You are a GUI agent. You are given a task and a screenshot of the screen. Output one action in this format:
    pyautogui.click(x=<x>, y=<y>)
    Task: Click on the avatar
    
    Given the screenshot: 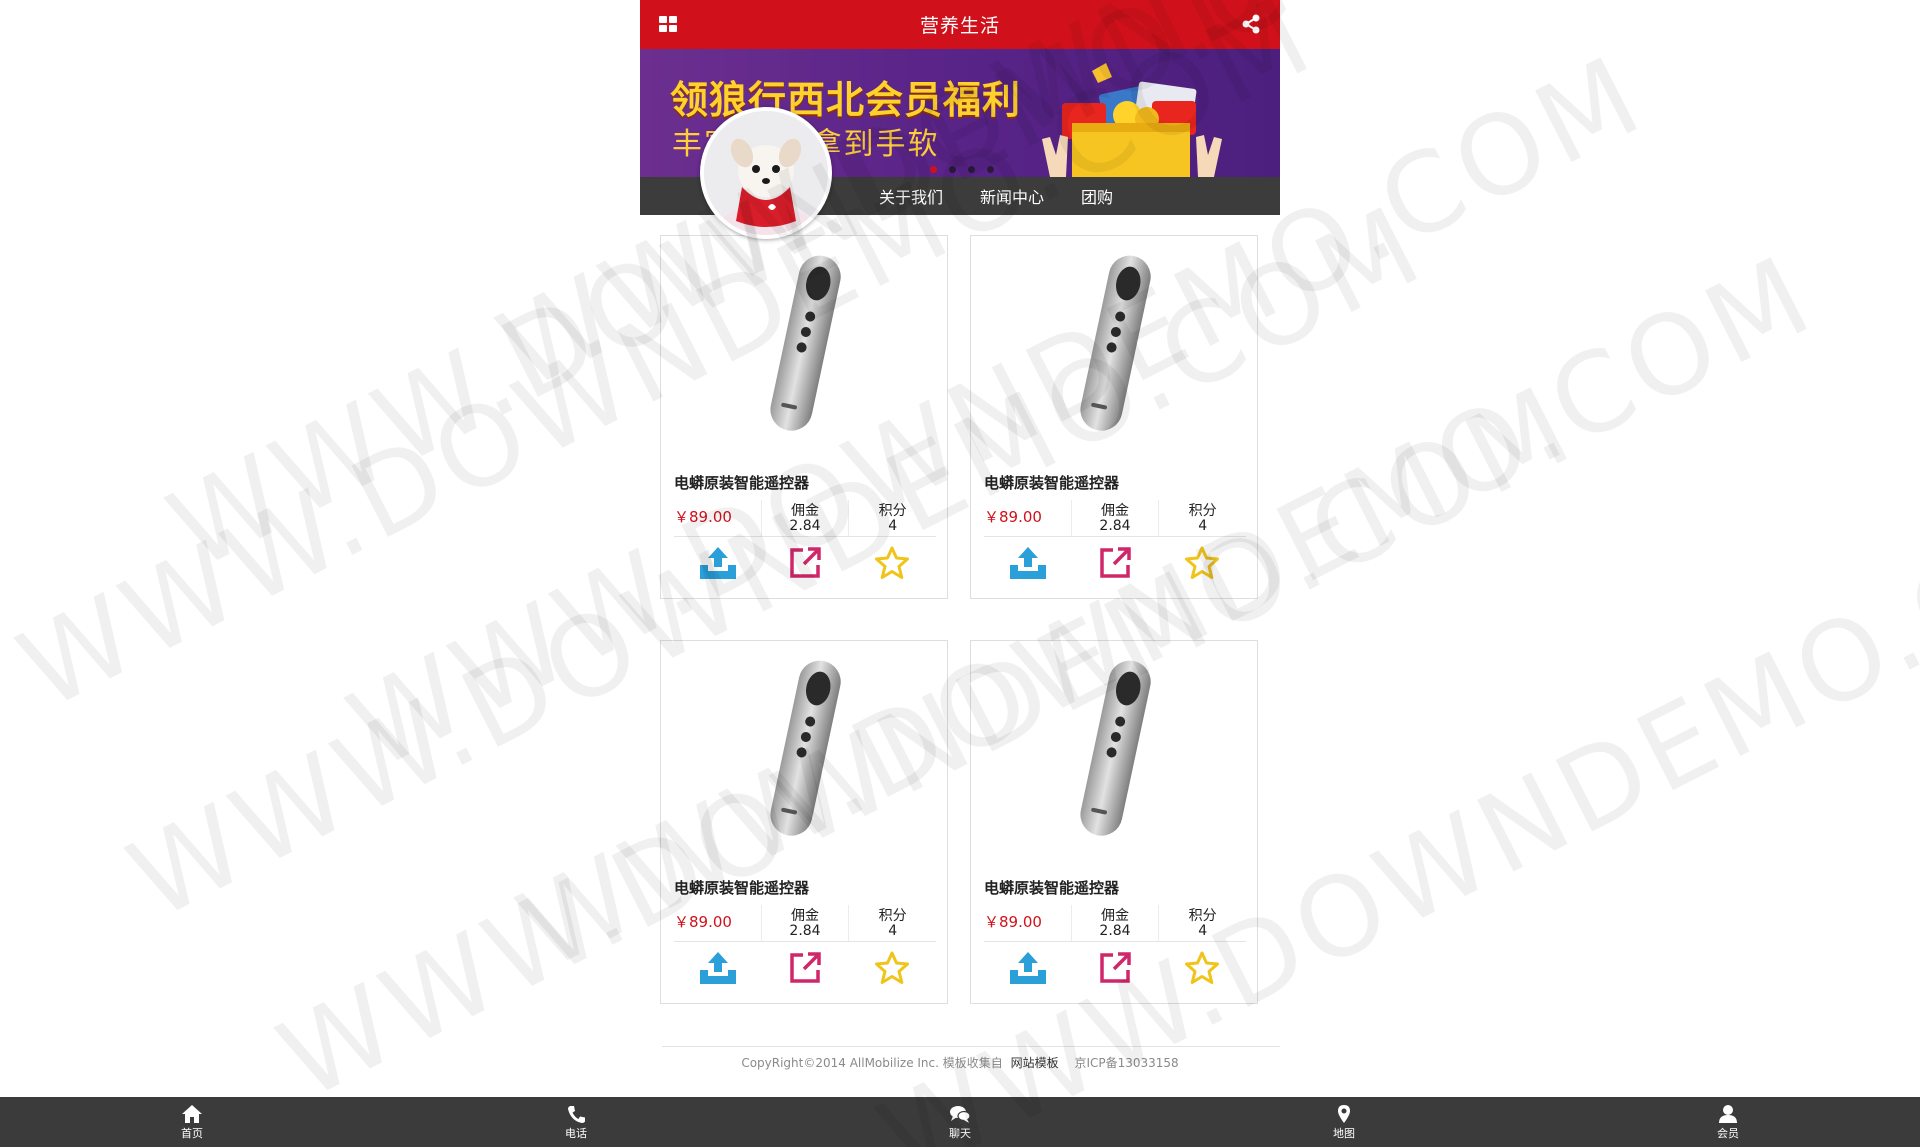 What is the action you would take?
    pyautogui.click(x=766, y=173)
    